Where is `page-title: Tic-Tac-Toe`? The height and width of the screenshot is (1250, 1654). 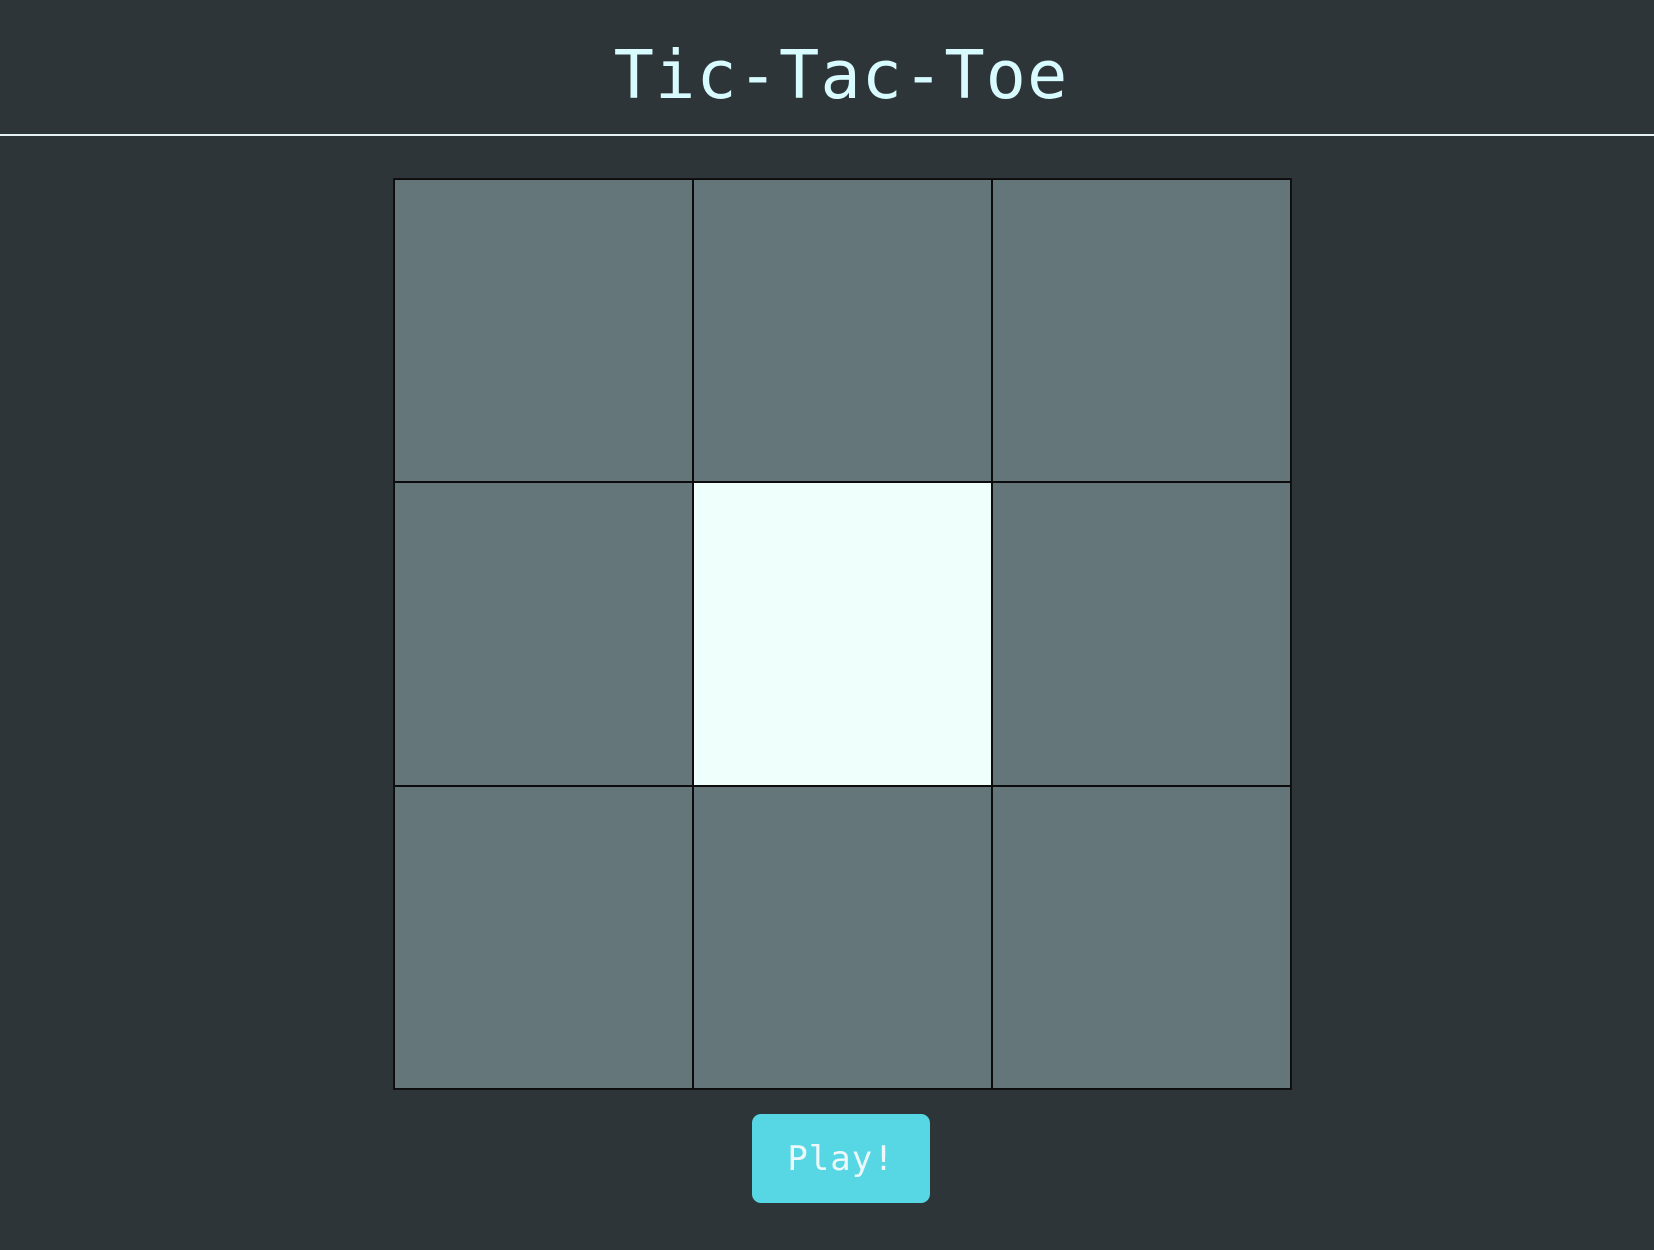 page-title: Tic-Tac-Toe is located at coordinates (841, 75).